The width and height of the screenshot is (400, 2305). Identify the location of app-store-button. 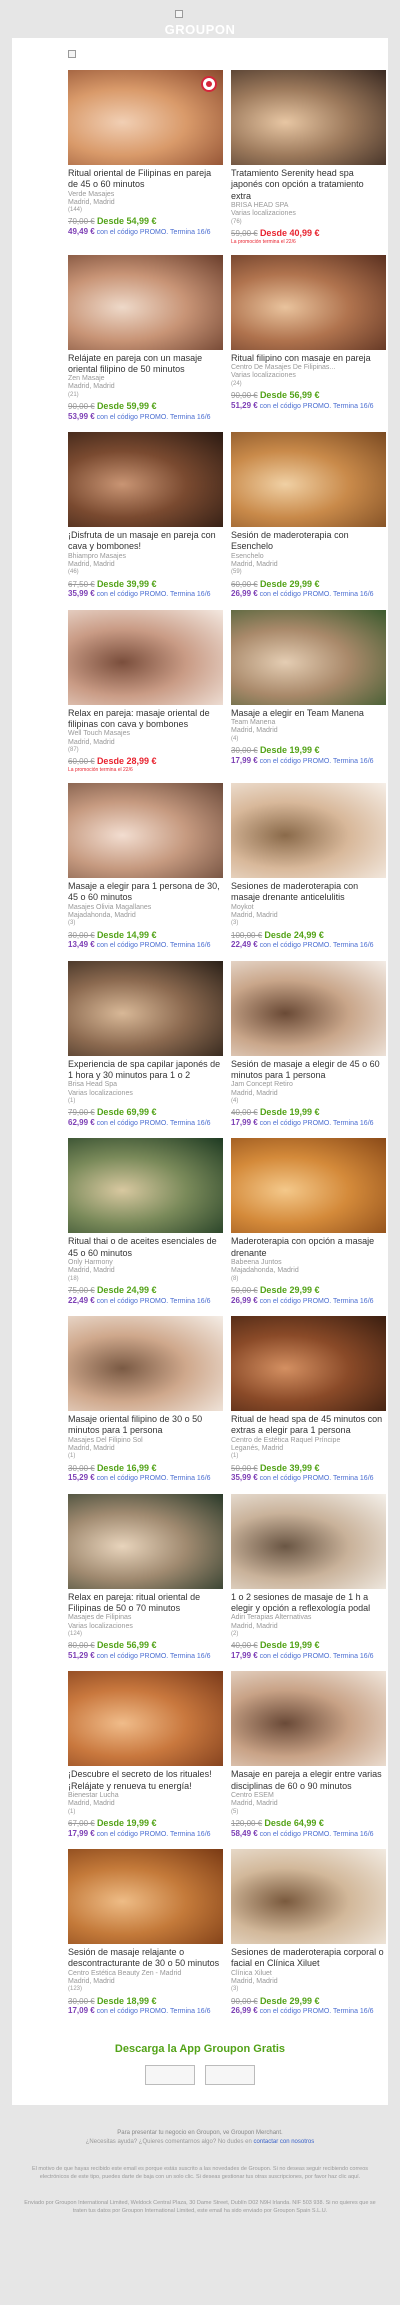
(170, 2074).